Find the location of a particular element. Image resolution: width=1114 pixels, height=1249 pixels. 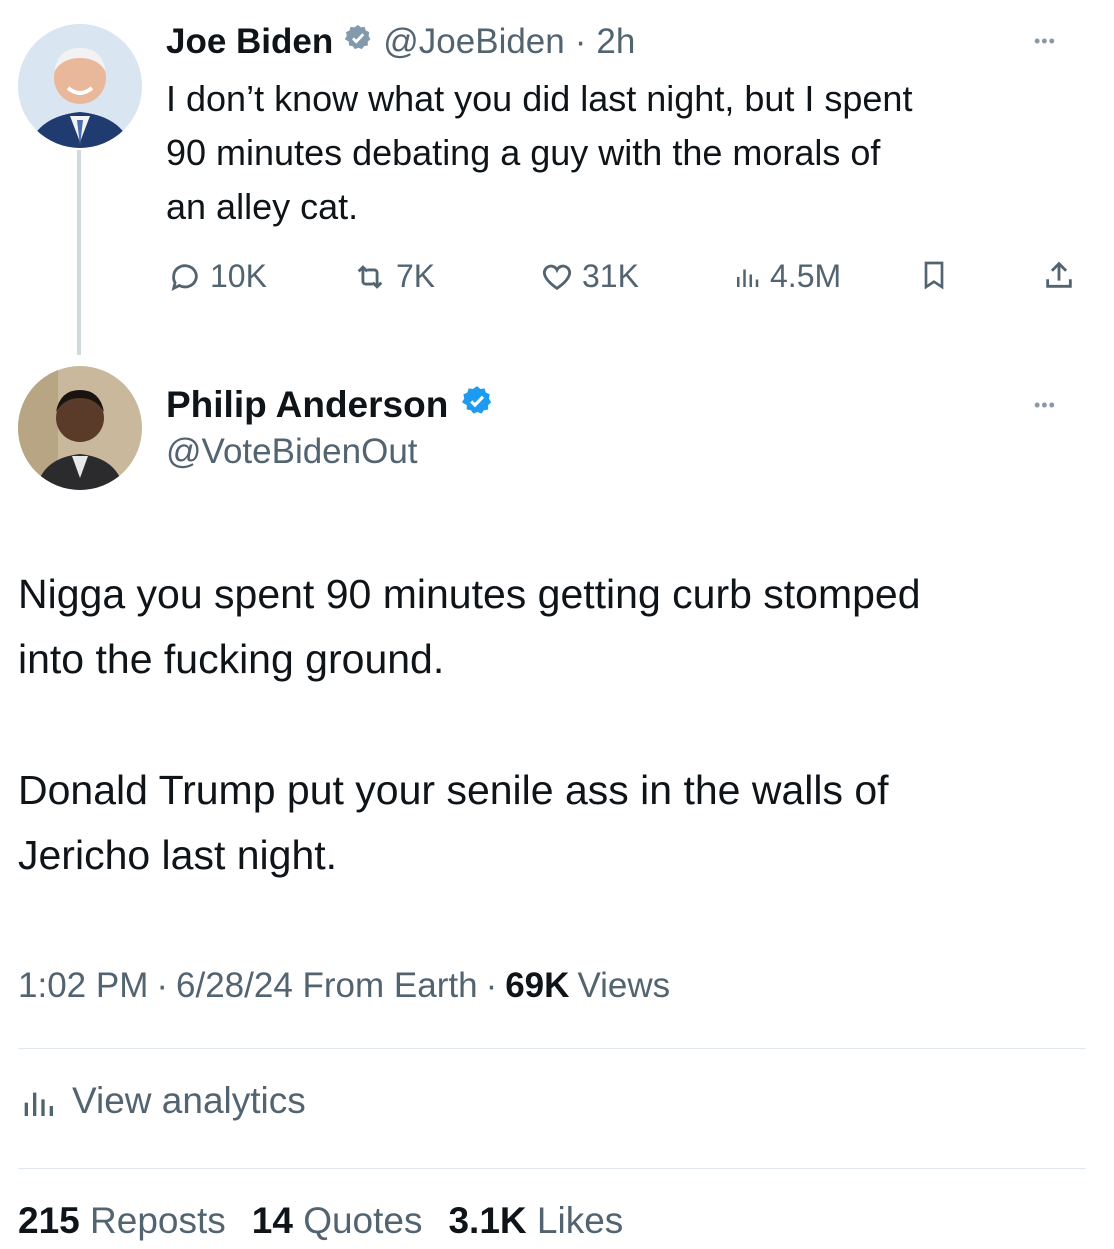

tweet-text-line: an alley cat. is located at coordinates (262, 206).